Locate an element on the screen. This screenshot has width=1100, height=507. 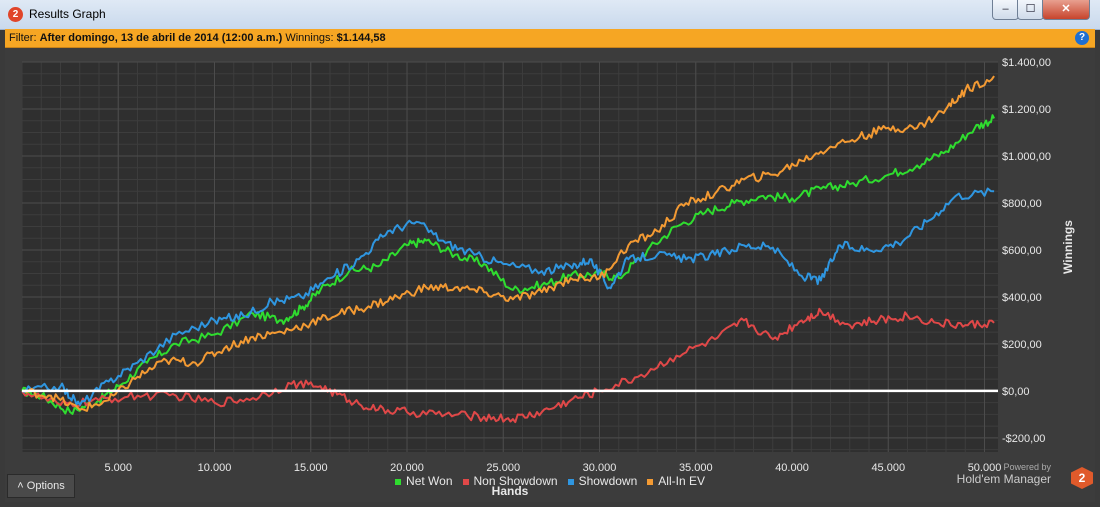
minimize-button: – is located at coordinates (1005, 10).